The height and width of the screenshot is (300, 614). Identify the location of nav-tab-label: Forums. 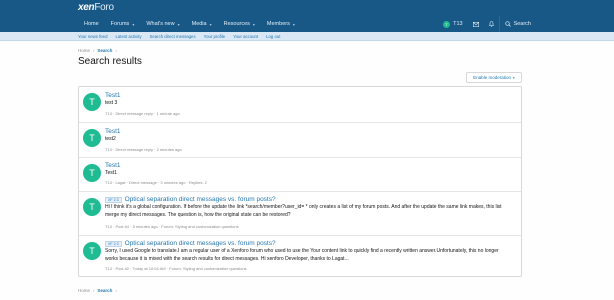
(120, 24).